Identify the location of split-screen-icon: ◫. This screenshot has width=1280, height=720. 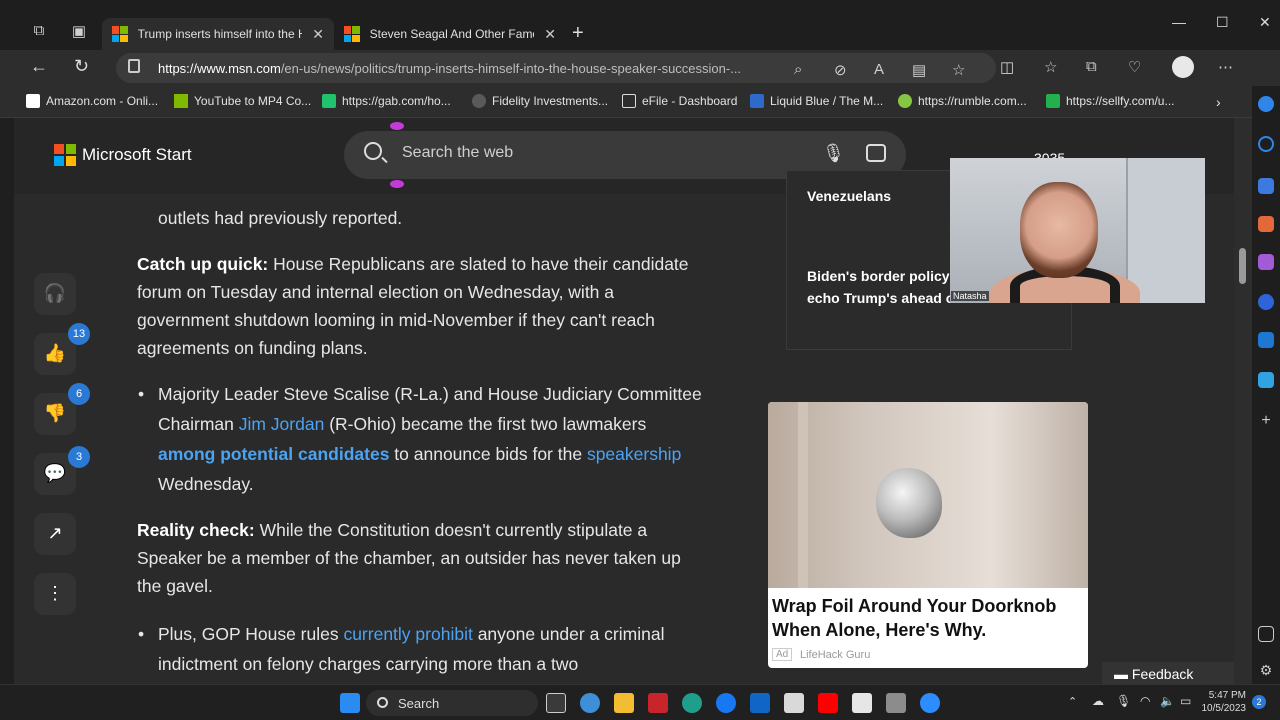
(1007, 67).